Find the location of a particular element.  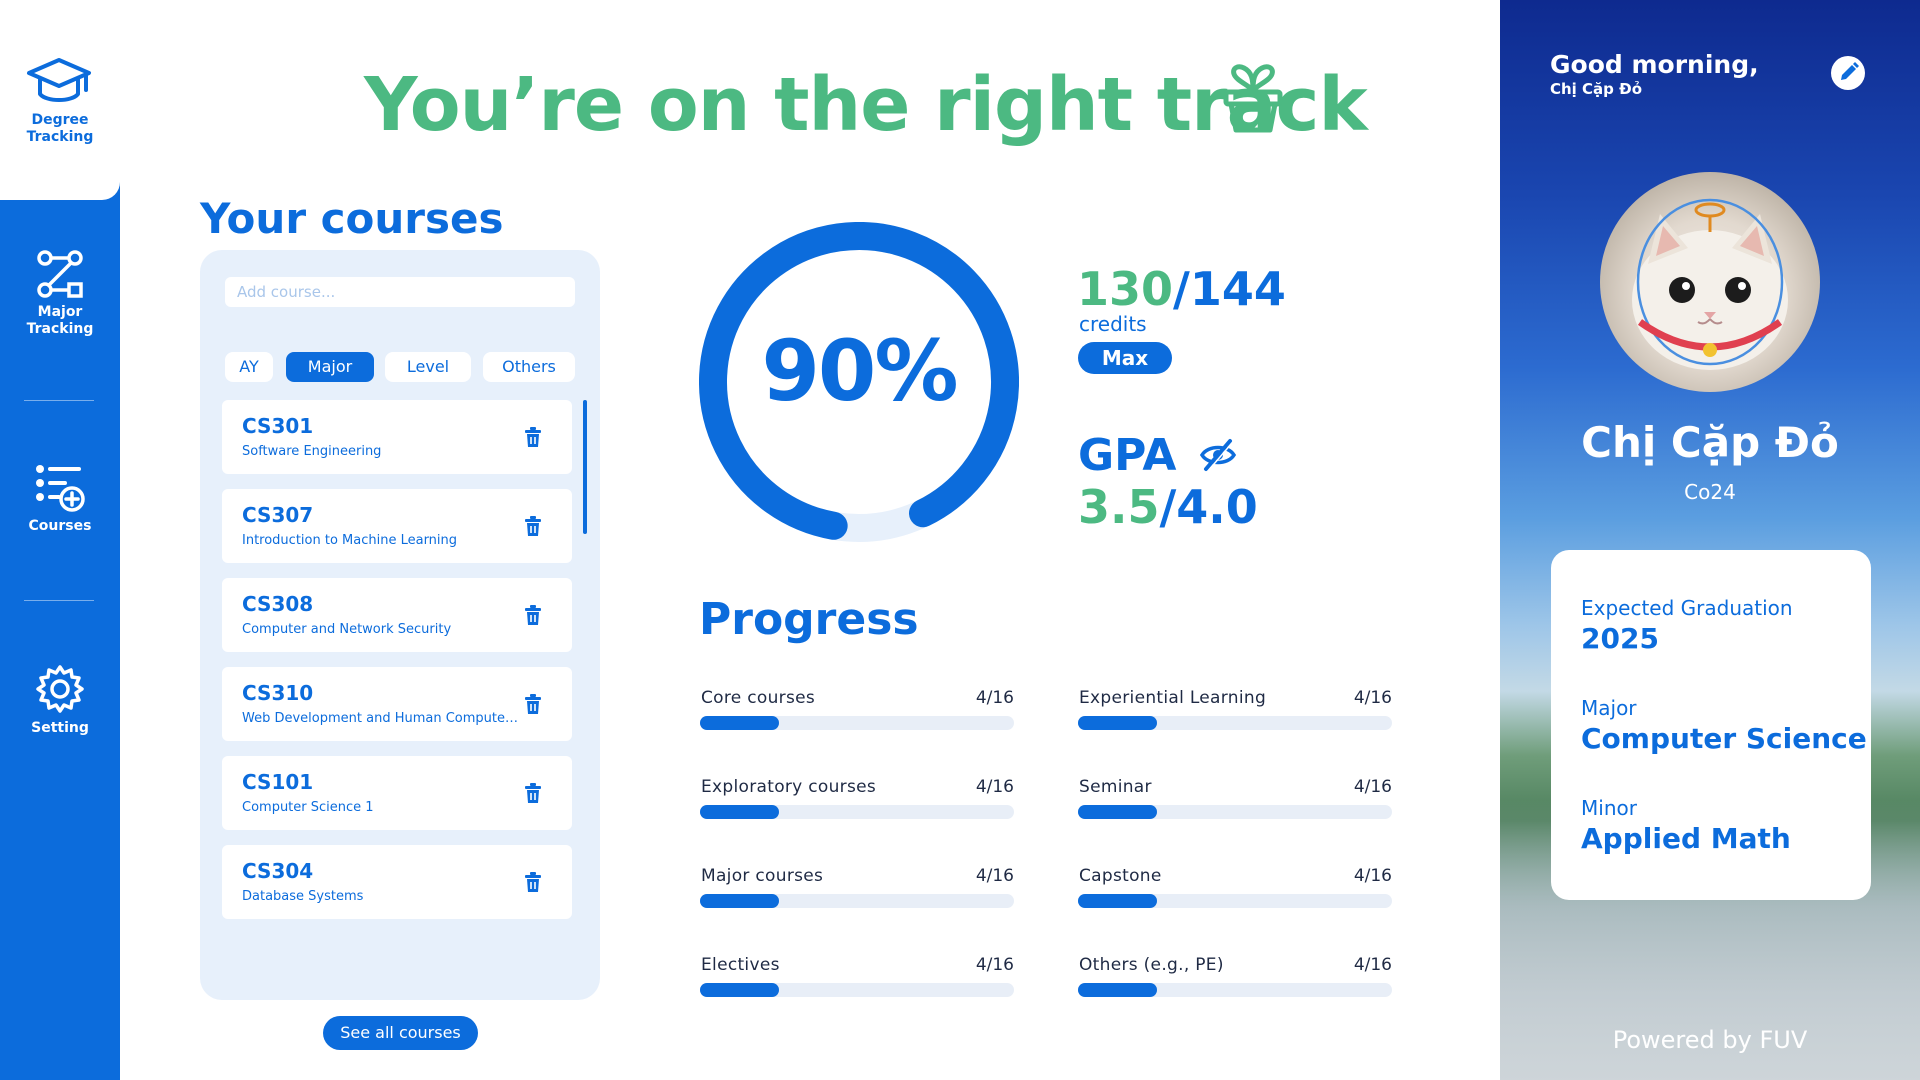

plant-pot-icon is located at coordinates (1253, 98).